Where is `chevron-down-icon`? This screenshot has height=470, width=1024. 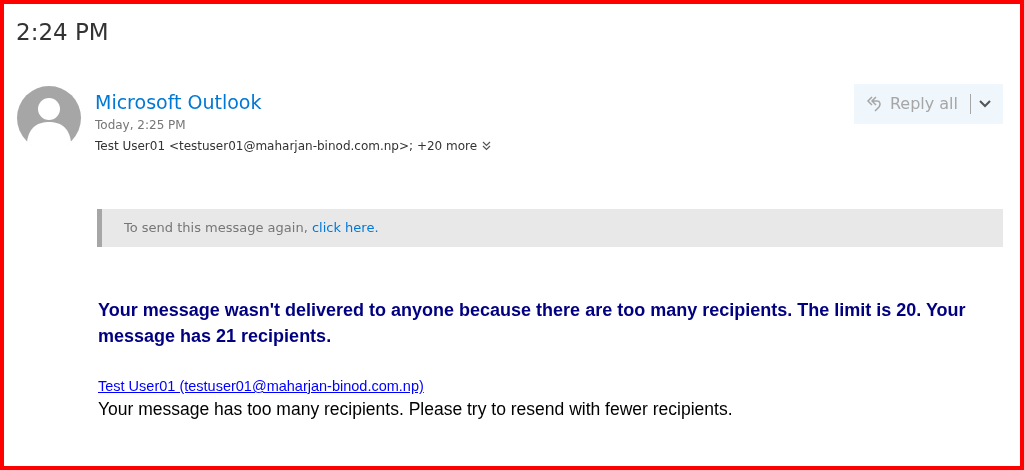 chevron-down-icon is located at coordinates (985, 104).